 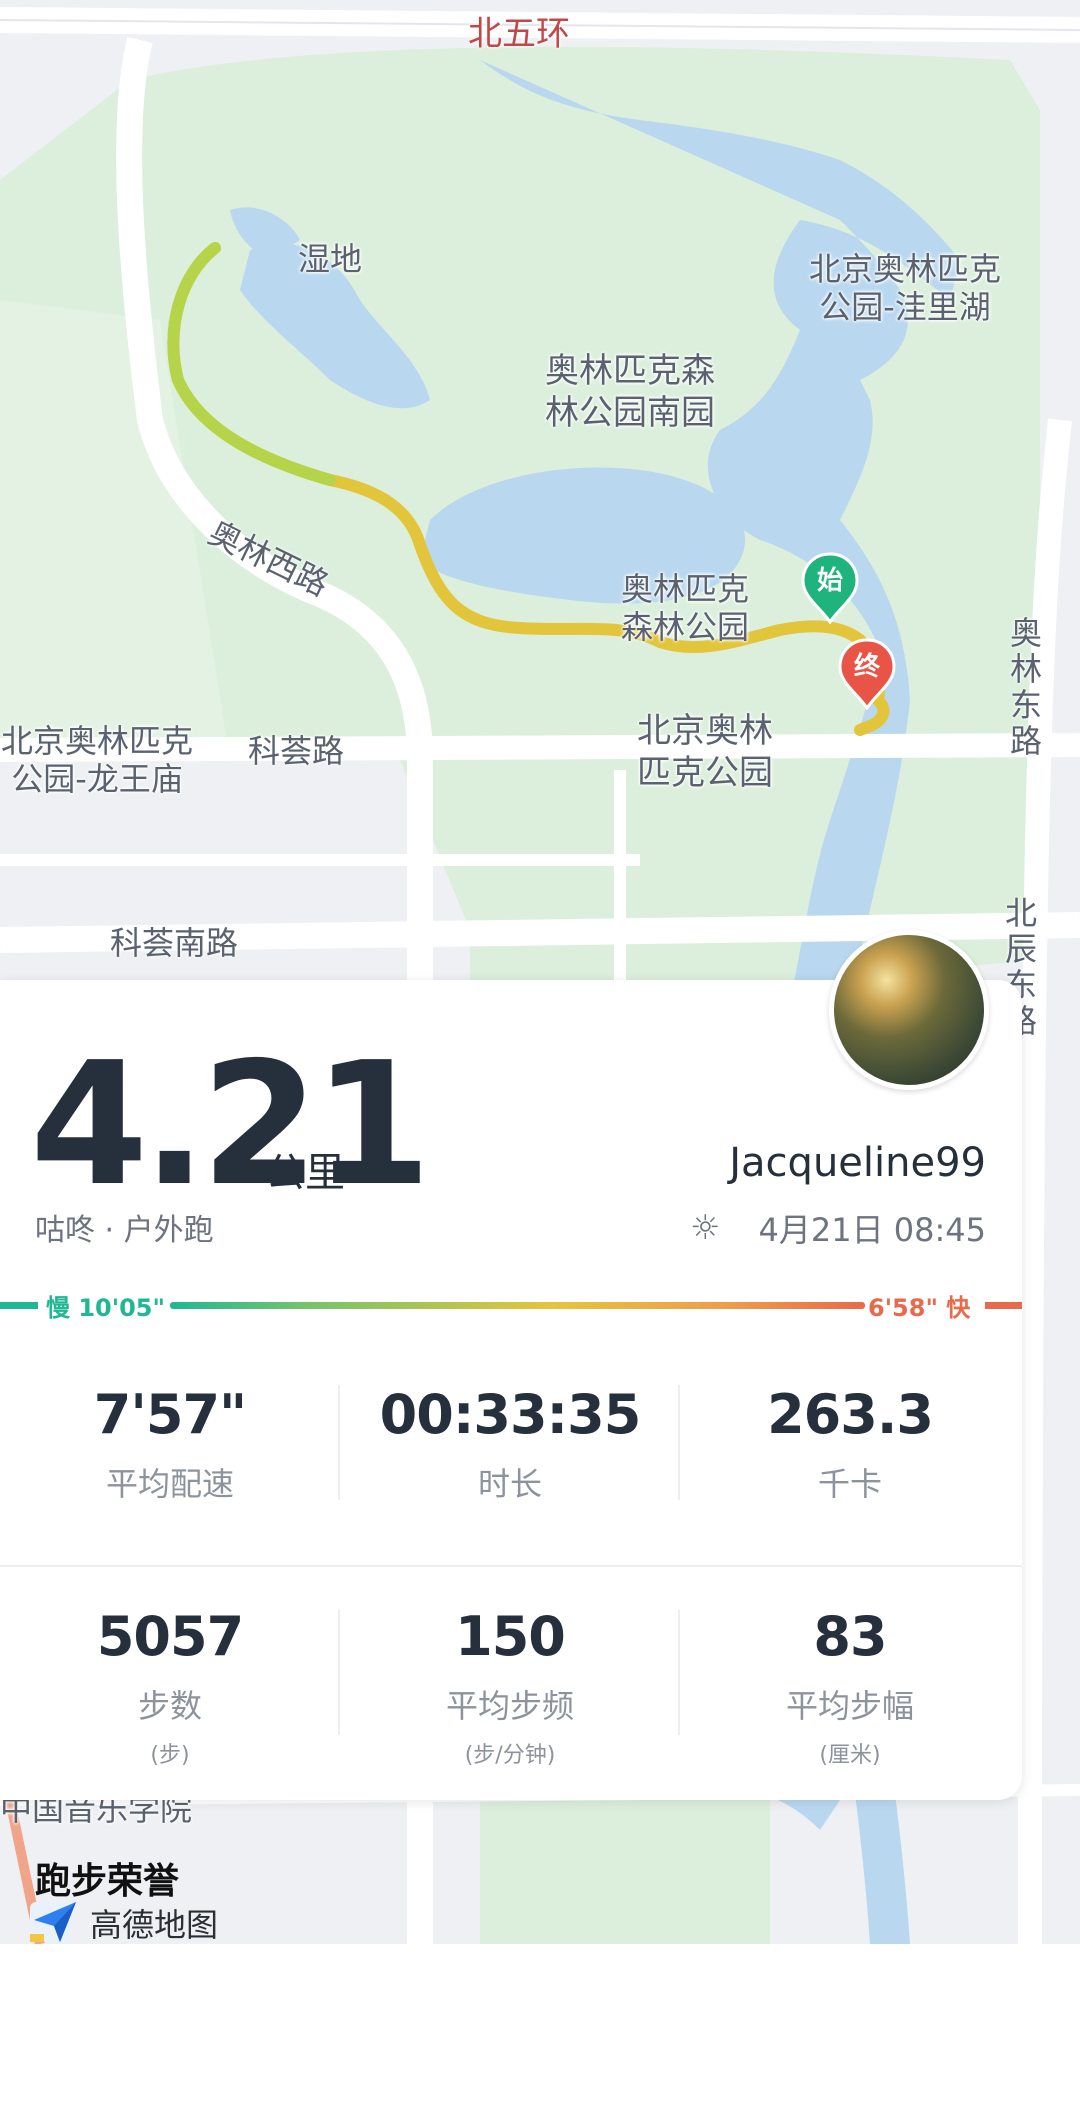 What do you see at coordinates (849, 1706) in the screenshot?
I see `stat-label: 平均步幅` at bounding box center [849, 1706].